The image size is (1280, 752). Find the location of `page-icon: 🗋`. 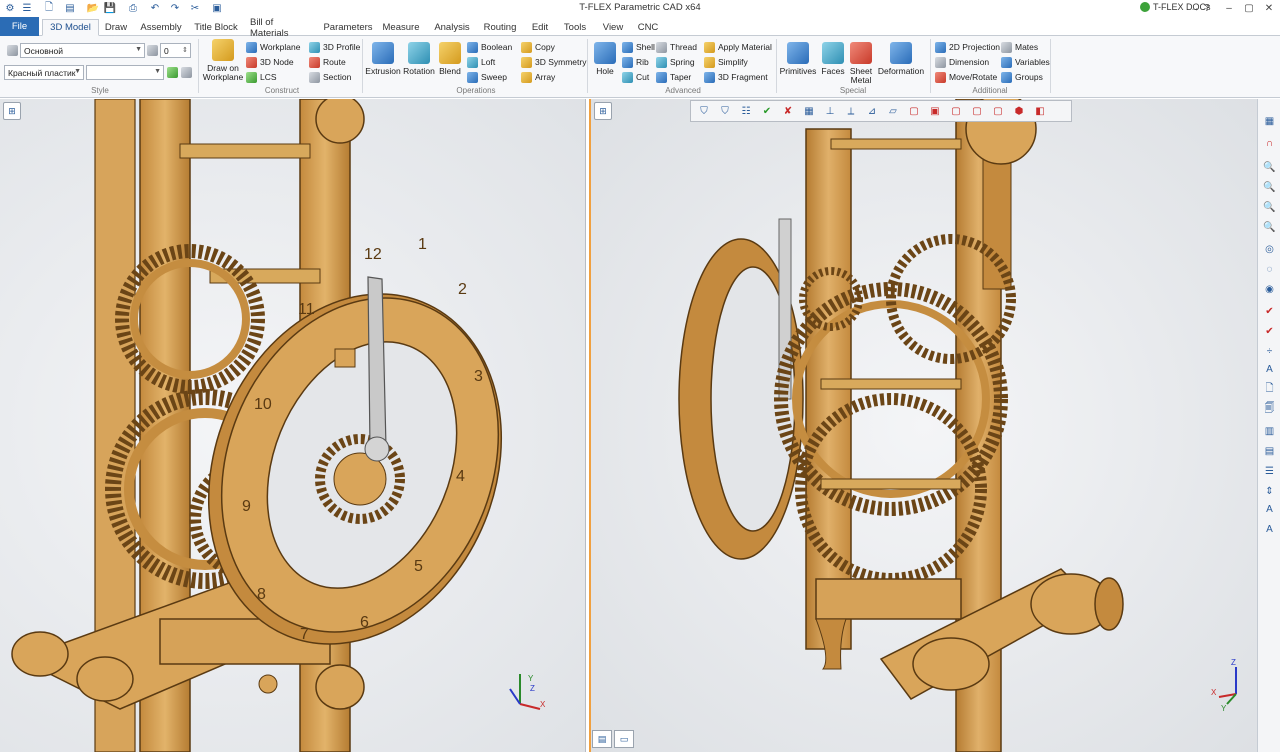

page-icon: 🗋 is located at coordinates (1269, 389).